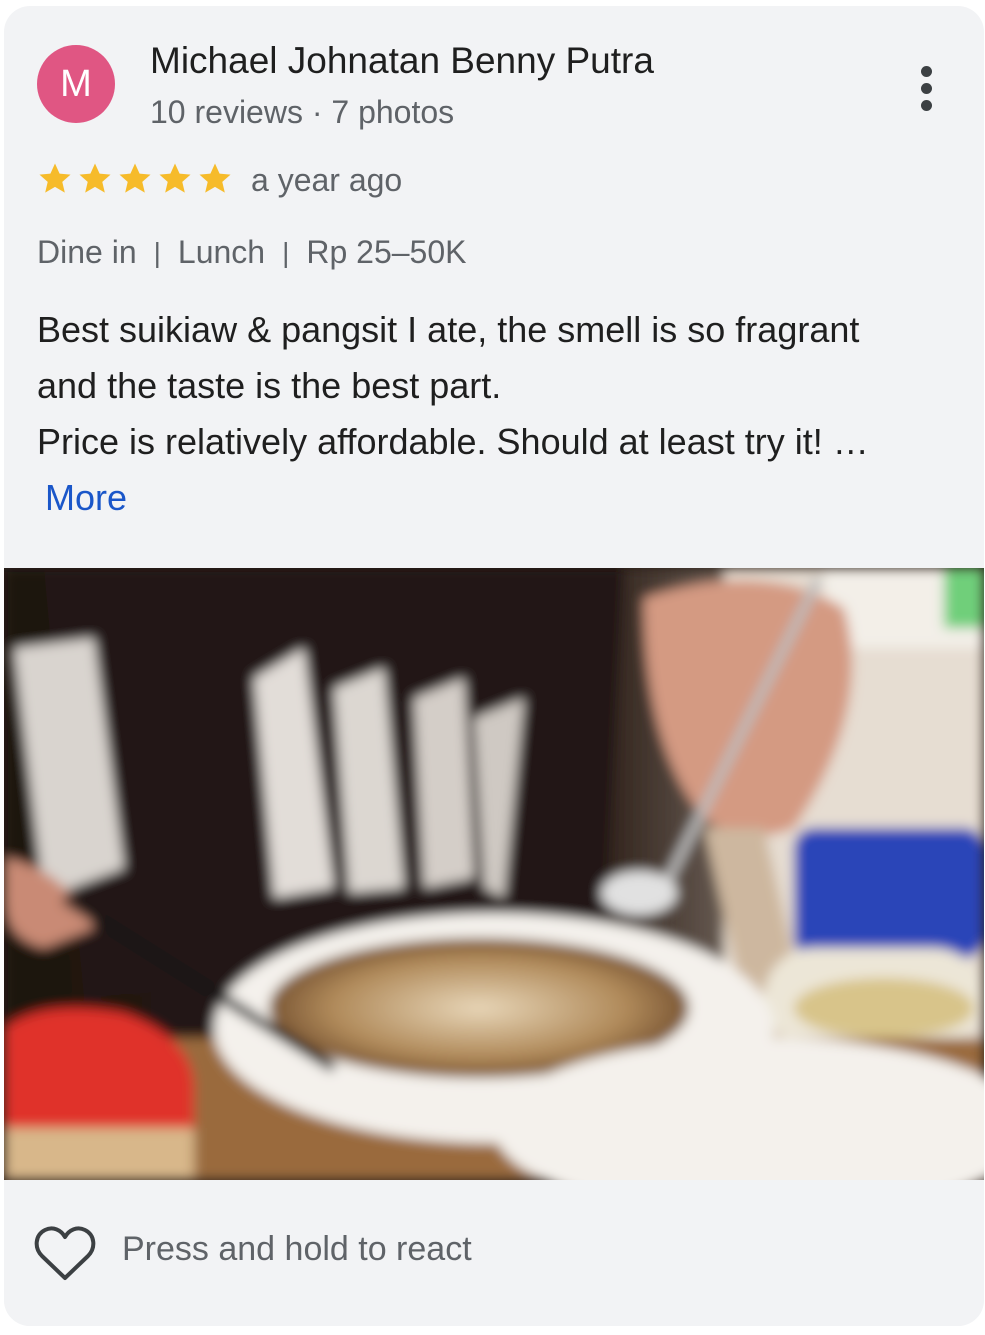 Image resolution: width=985 pixels, height=1335 pixels. What do you see at coordinates (65, 1254) in the screenshot?
I see `heart-icon` at bounding box center [65, 1254].